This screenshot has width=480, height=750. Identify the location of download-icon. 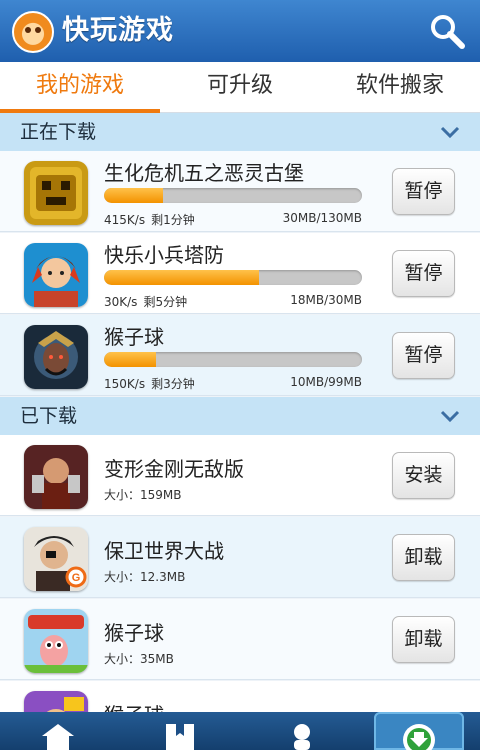
(419, 737).